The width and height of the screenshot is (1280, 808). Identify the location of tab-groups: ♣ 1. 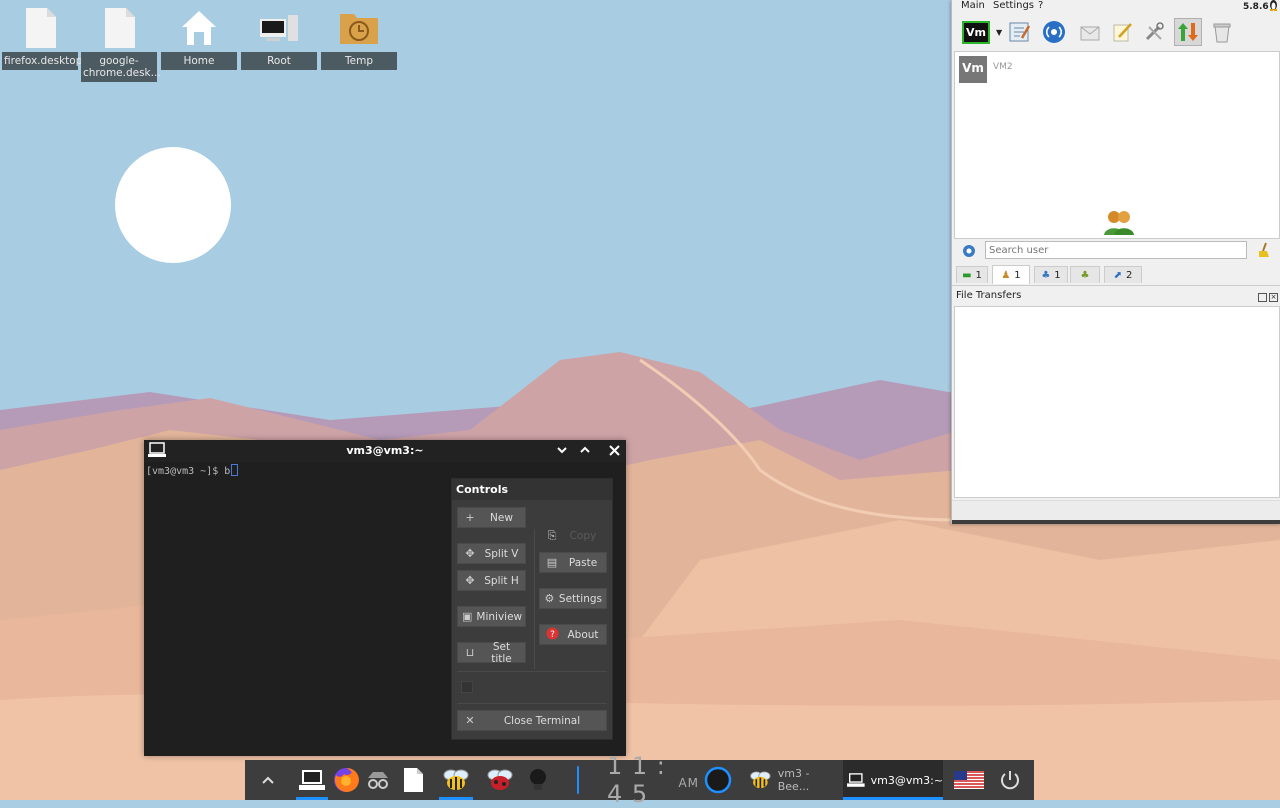
(1051, 274).